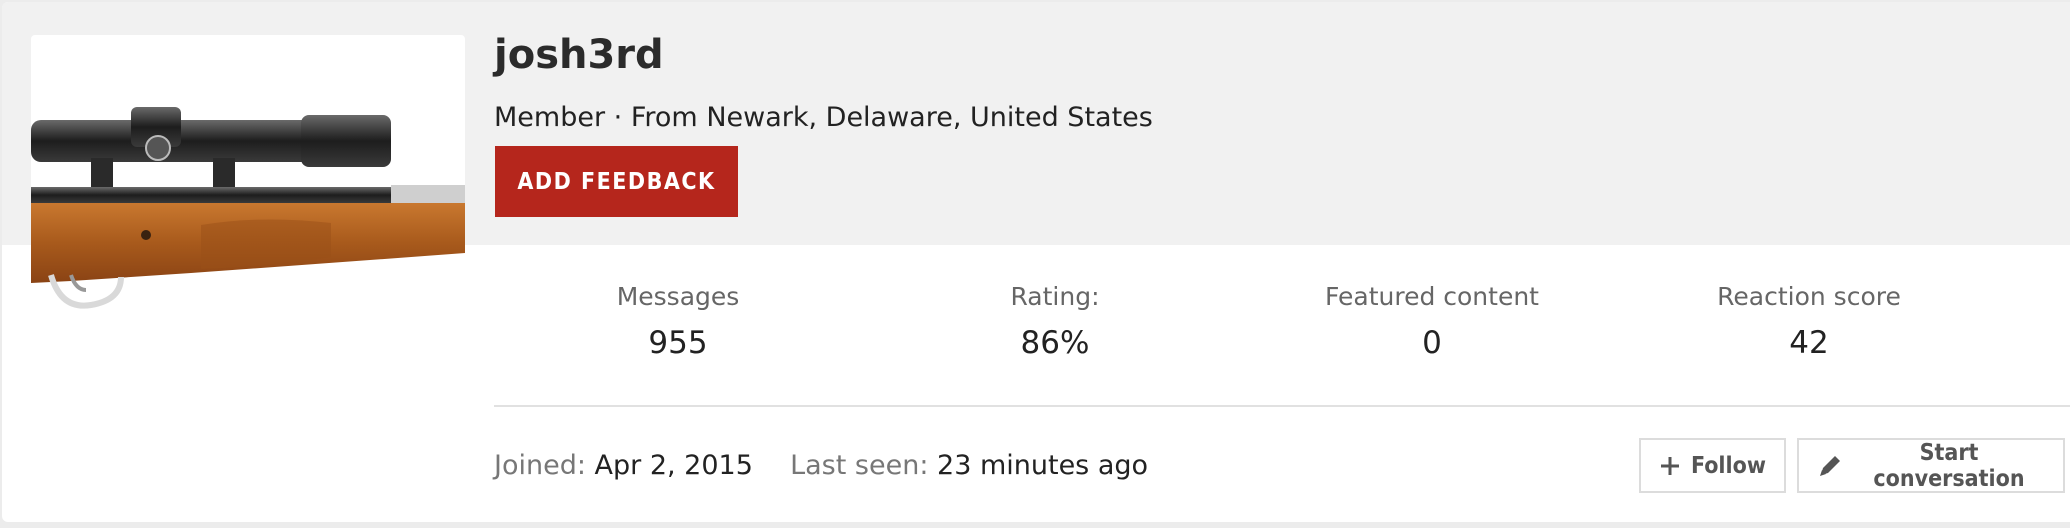 This screenshot has width=2070, height=528. I want to click on last-seen-label: Last seen:, so click(859, 465).